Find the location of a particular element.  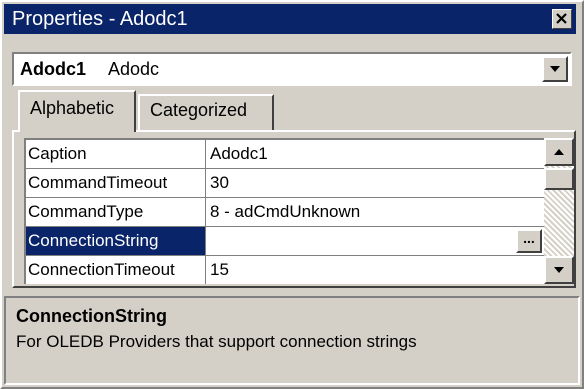

property-value: Adodc1 is located at coordinates (375, 154).